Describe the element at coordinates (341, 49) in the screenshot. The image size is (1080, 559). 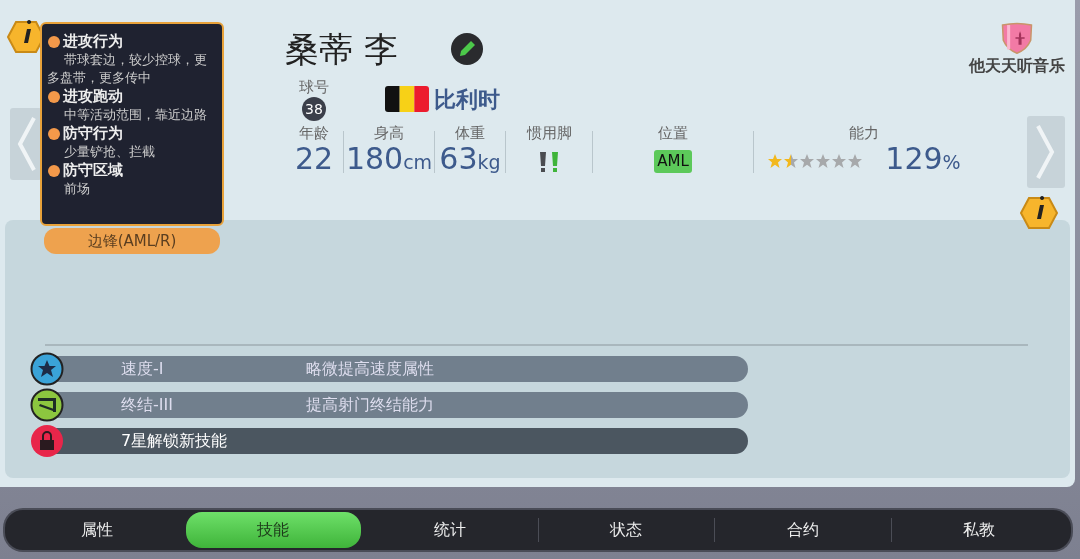
I see `player-name: 桑蒂 李` at that location.